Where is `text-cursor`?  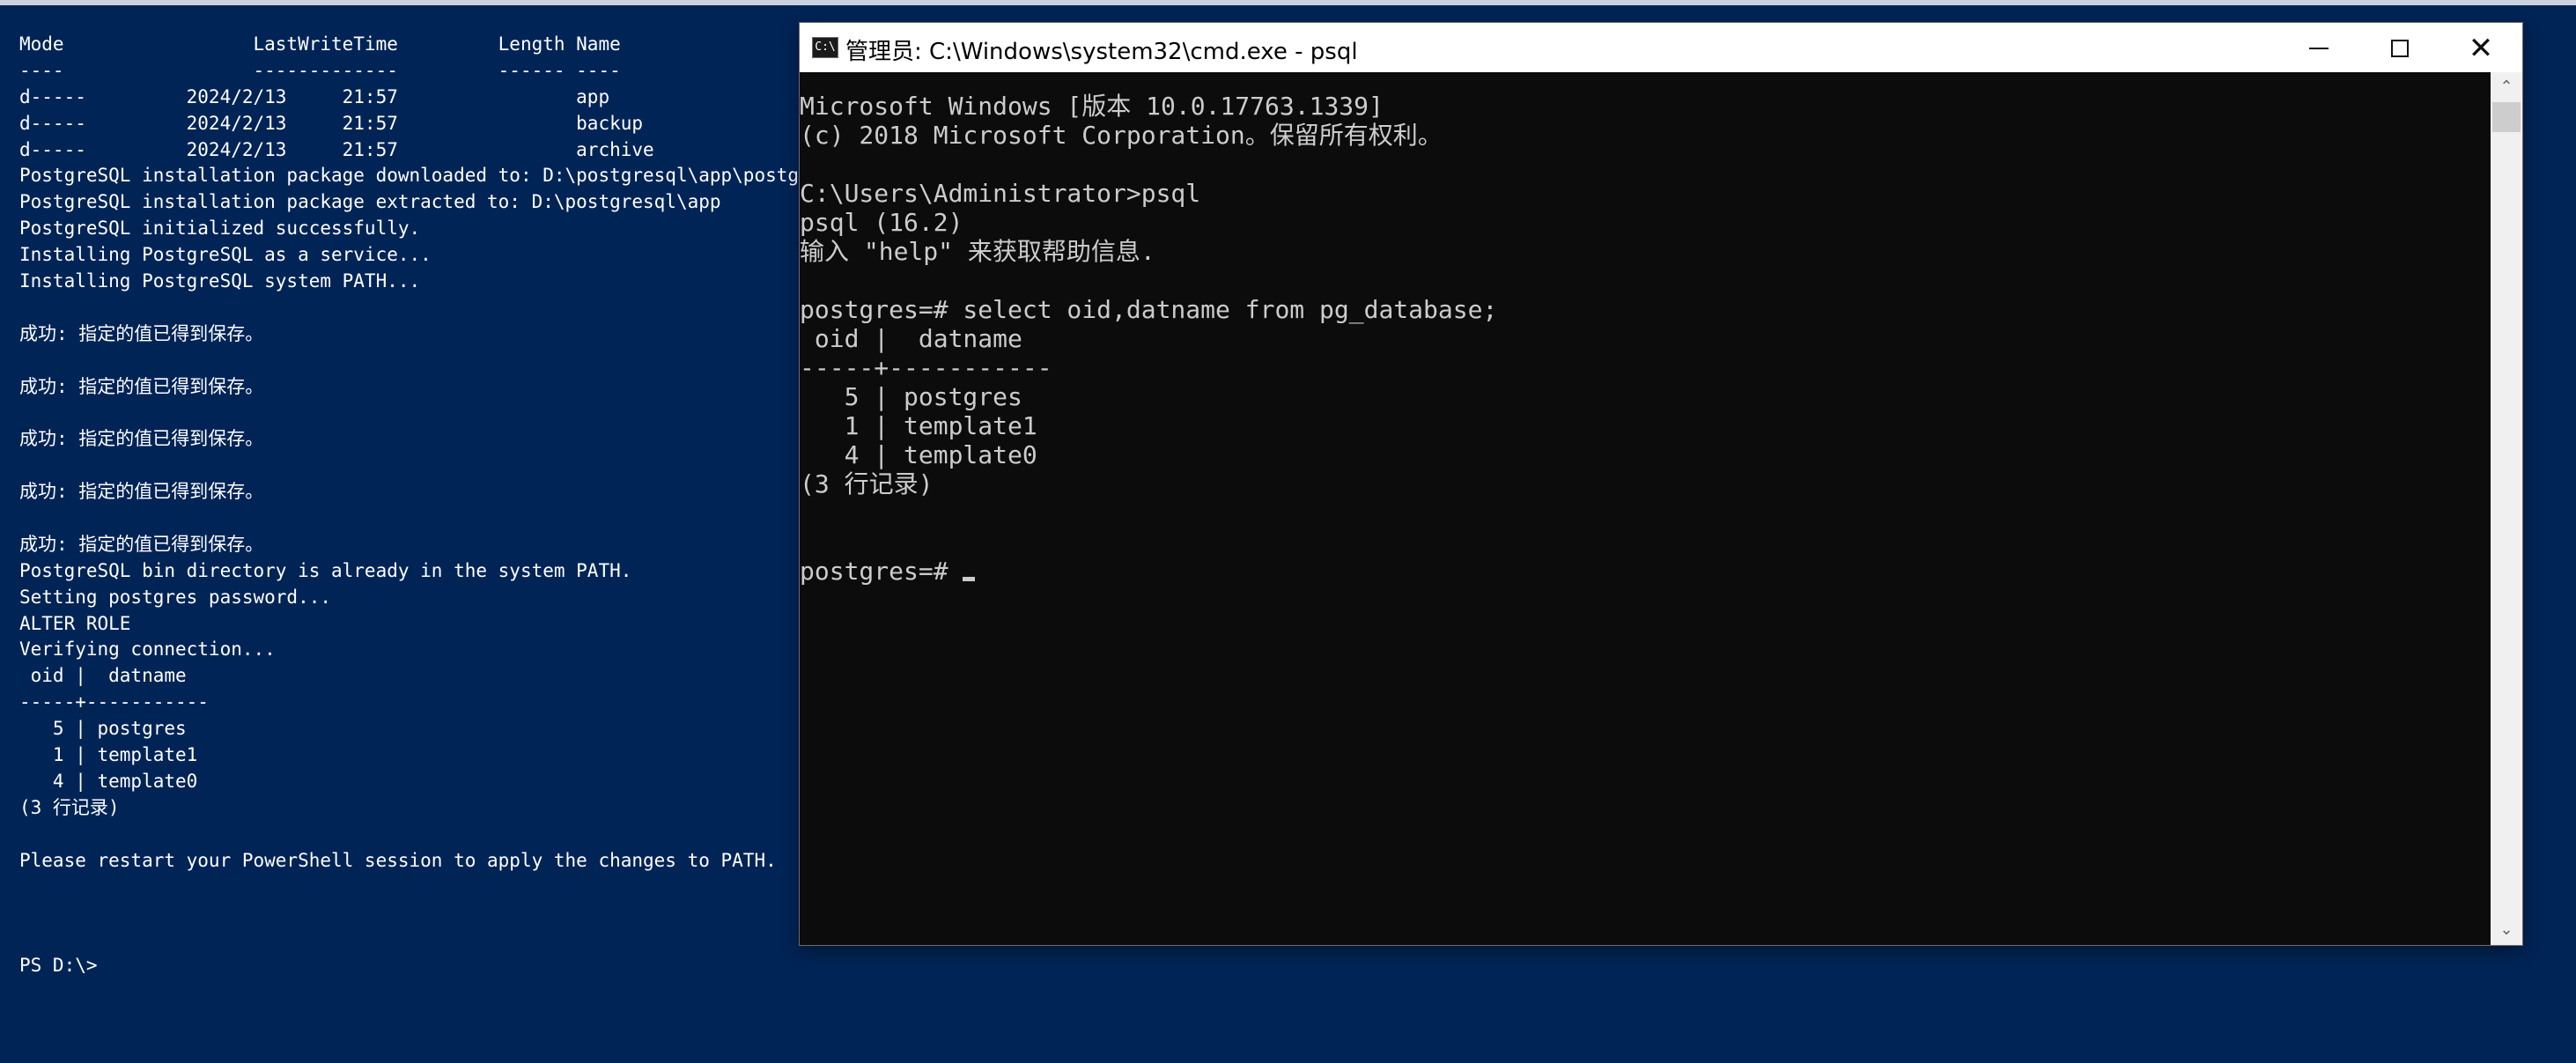 text-cursor is located at coordinates (969, 579).